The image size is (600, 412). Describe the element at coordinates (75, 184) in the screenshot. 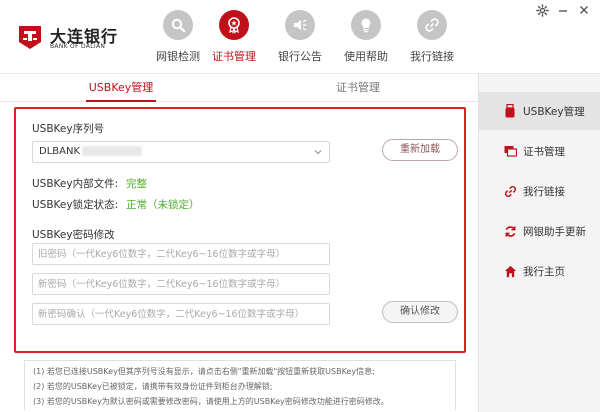

I see `file-status-label: USBKey内部文件:` at that location.